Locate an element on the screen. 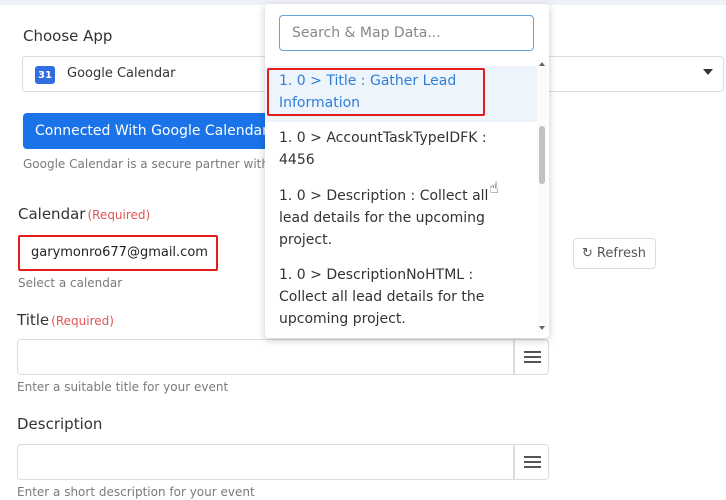 The width and height of the screenshot is (726, 500). scroll-thumb is located at coordinates (542, 155).